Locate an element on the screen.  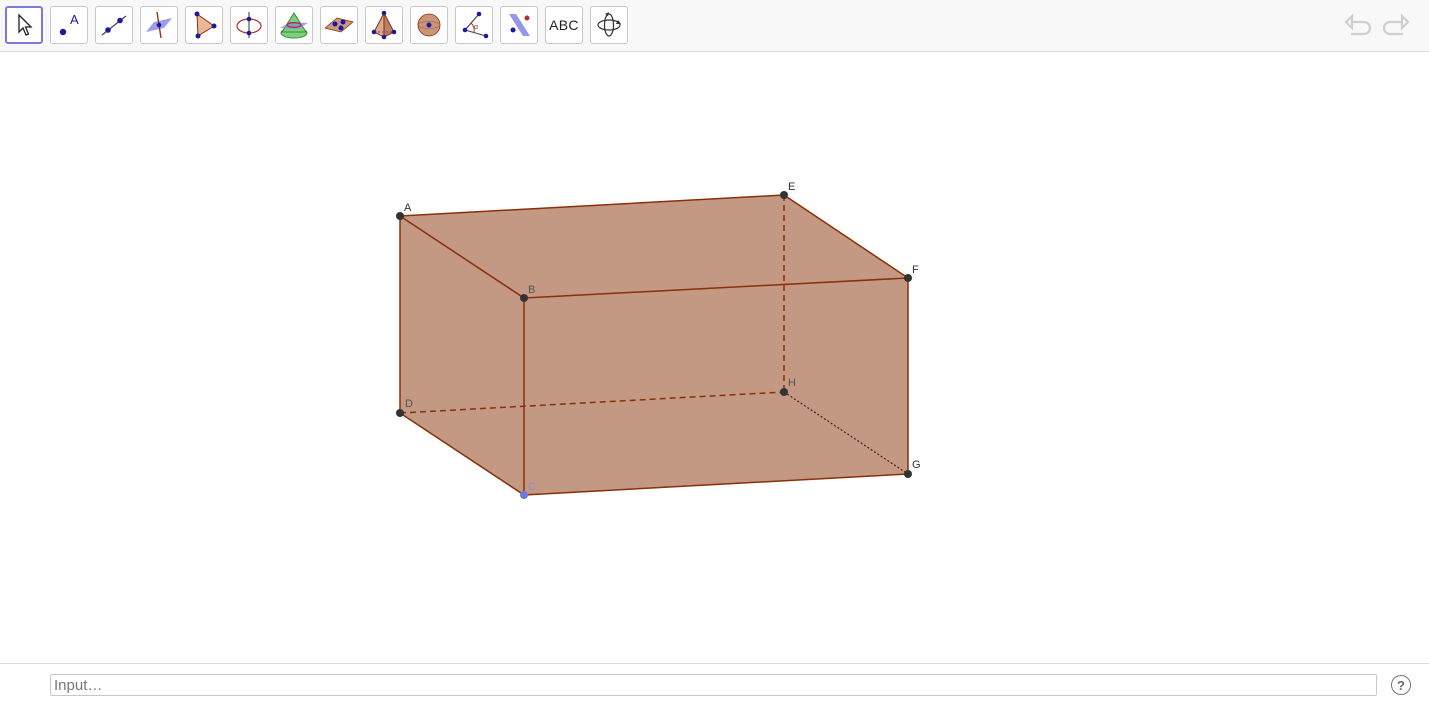
redo-button is located at coordinates (1396, 26).